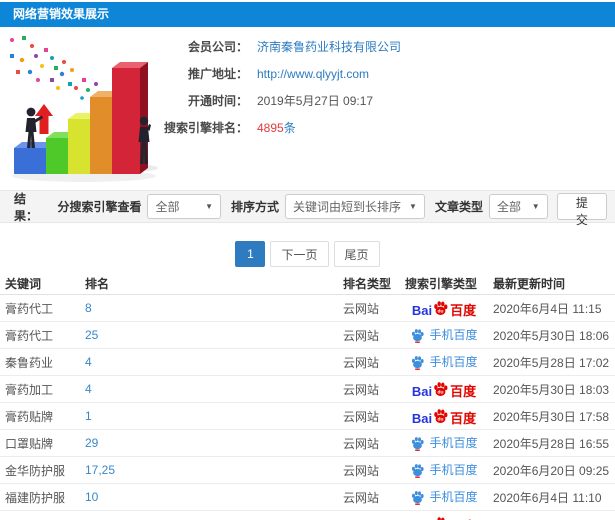  I want to click on rank-count-suffix: 条, so click(289, 128).